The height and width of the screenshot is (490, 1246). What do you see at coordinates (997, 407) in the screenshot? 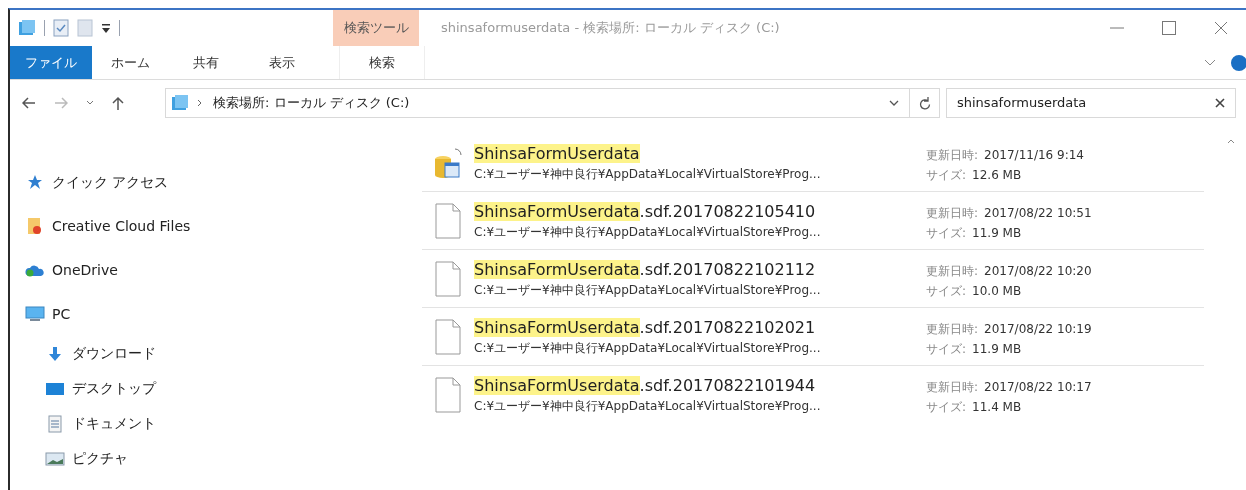
I see `field-value: 11.4 MB` at bounding box center [997, 407].